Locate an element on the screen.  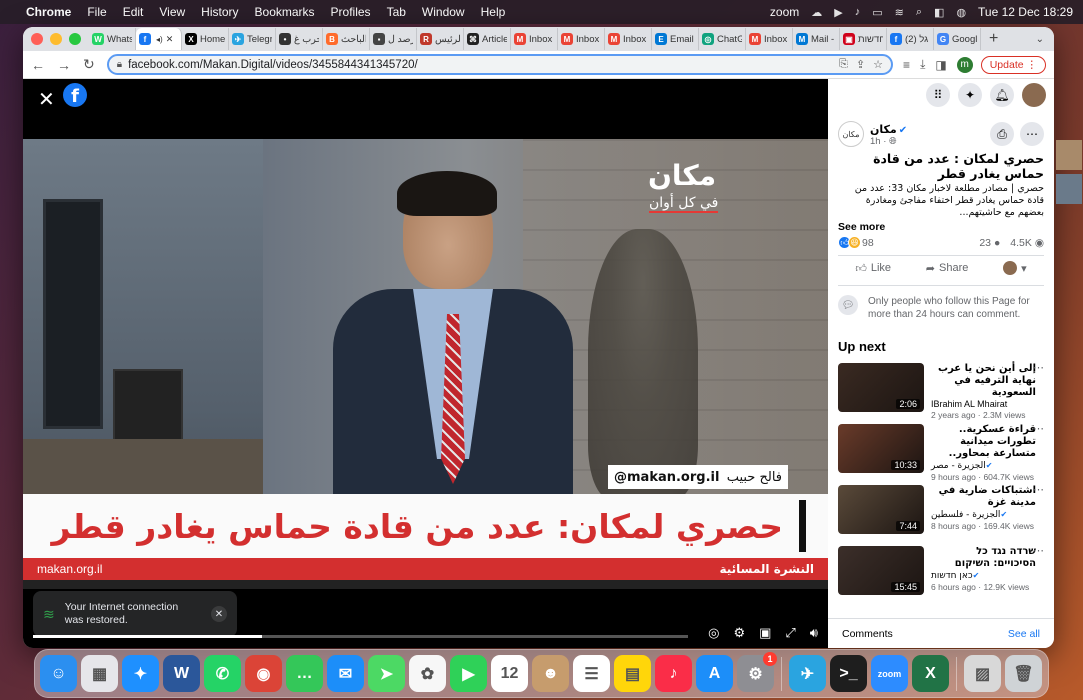
video-progress-bar is located at coordinates (360, 636).